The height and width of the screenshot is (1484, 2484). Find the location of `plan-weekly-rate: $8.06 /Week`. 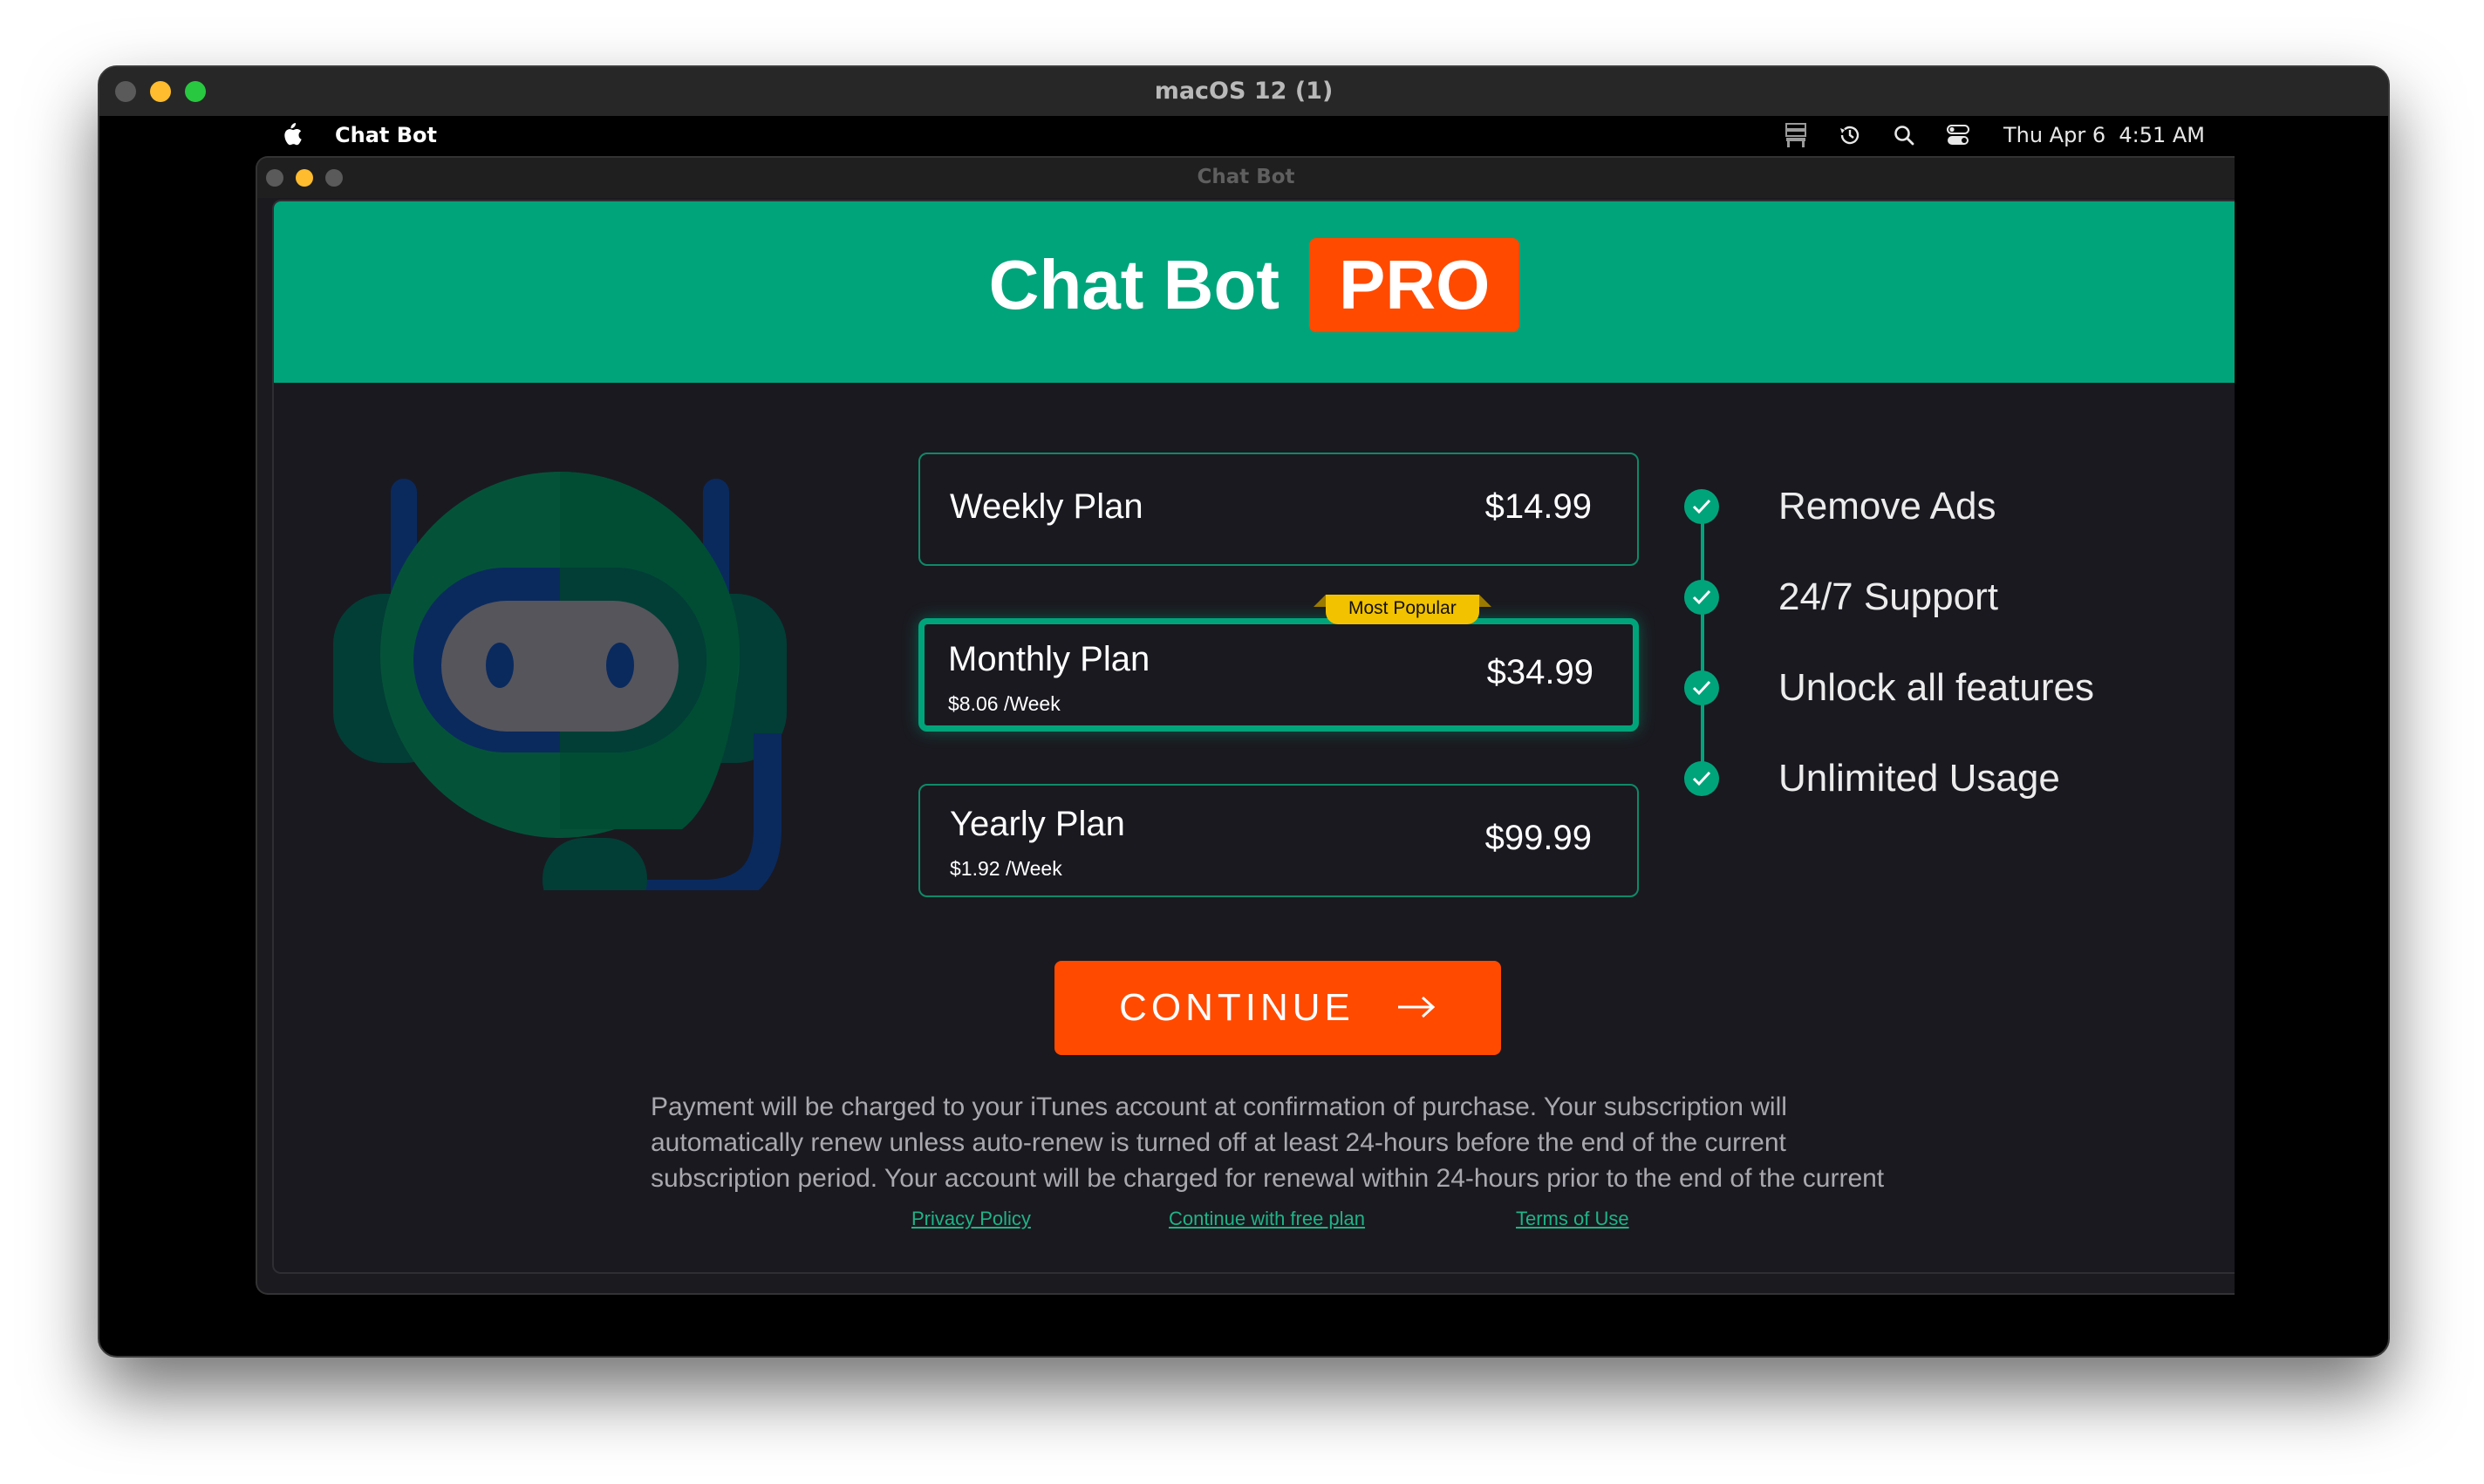

plan-weekly-rate: $8.06 /Week is located at coordinates (1004, 703).